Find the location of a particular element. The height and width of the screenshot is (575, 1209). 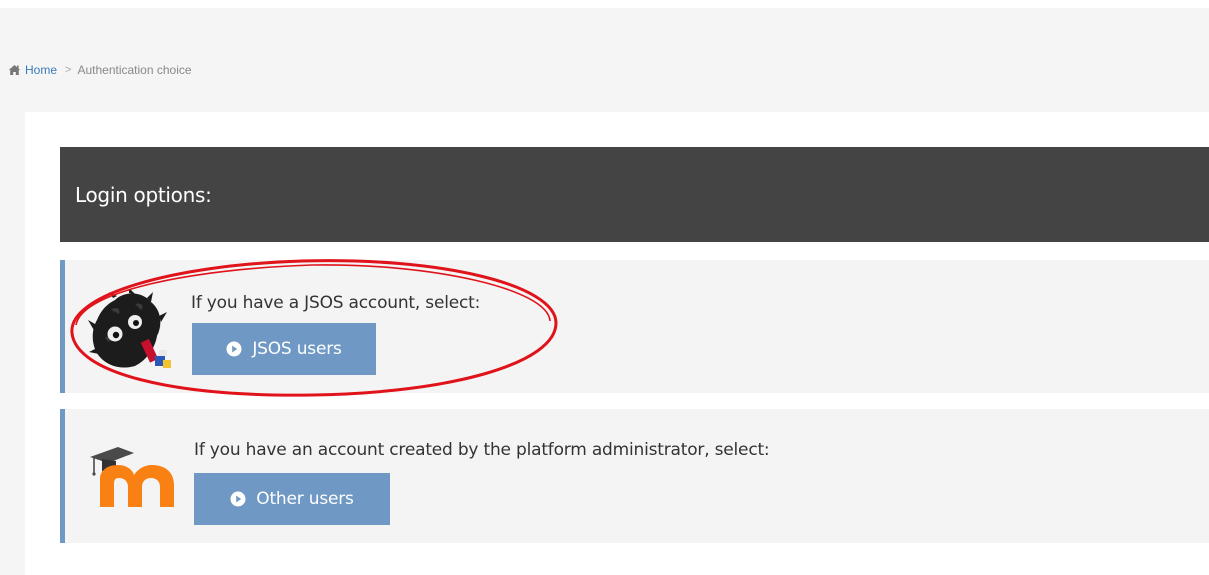

other-users-button: Other users is located at coordinates (292, 499).